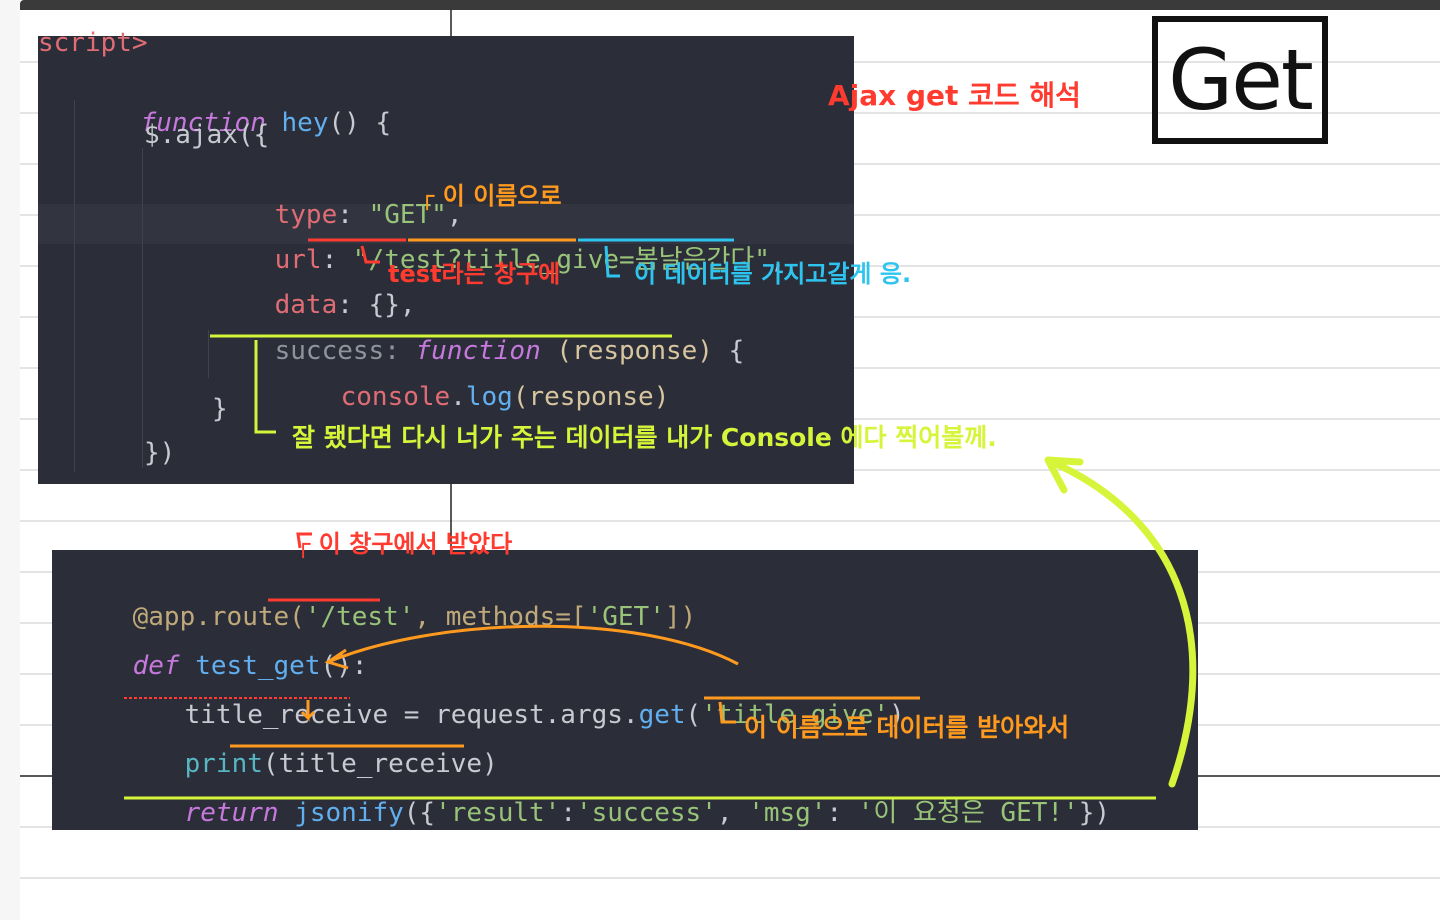  I want to click on name-data-annotation: 이 이름으로 데이터를 받아와서, so click(907, 727).